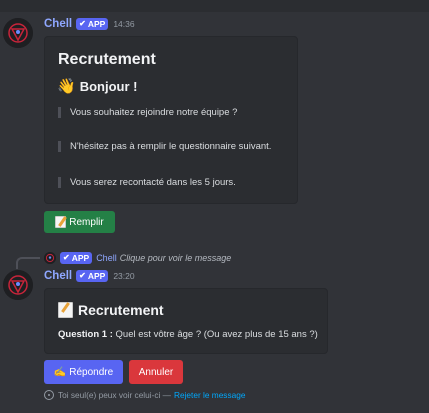 The image size is (429, 413). I want to click on fill-button: Remplir, so click(79, 222).